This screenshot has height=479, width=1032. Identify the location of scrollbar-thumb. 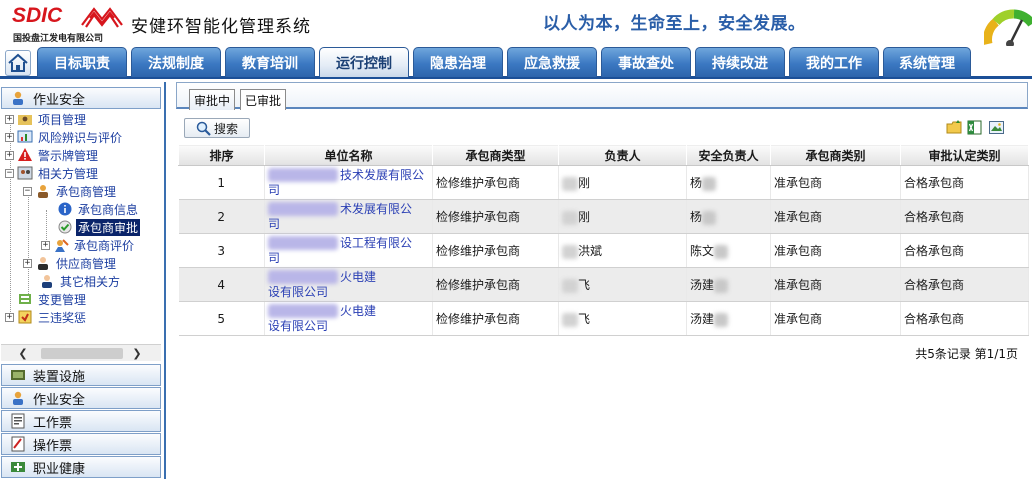
(82, 353).